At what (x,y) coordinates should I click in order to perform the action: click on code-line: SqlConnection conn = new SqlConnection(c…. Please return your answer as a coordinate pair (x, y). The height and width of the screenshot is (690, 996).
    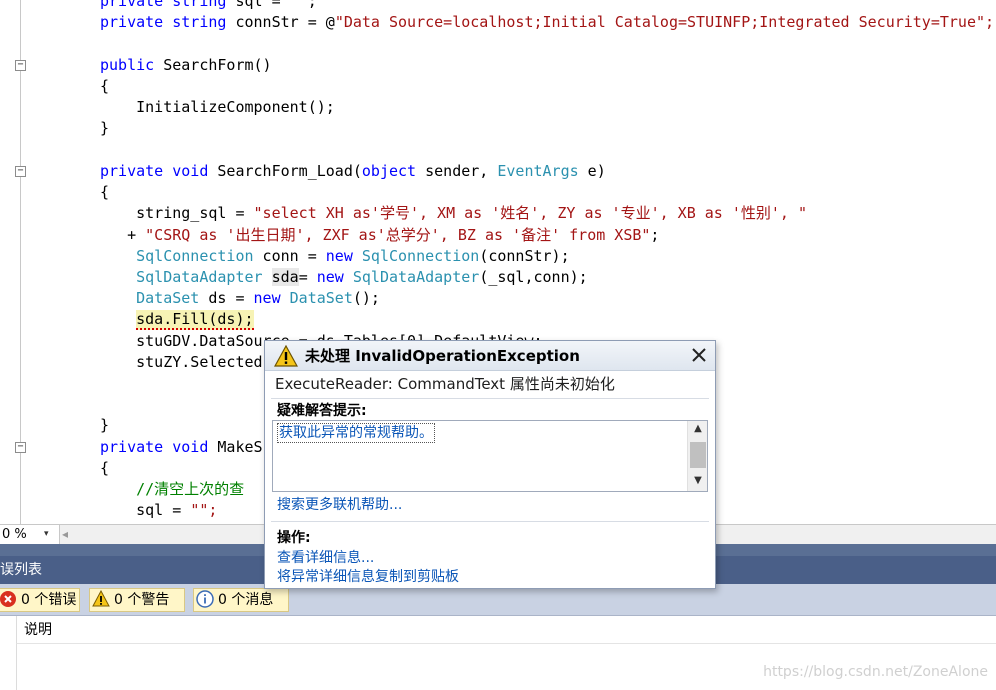
    Looking at the image, I should click on (353, 256).